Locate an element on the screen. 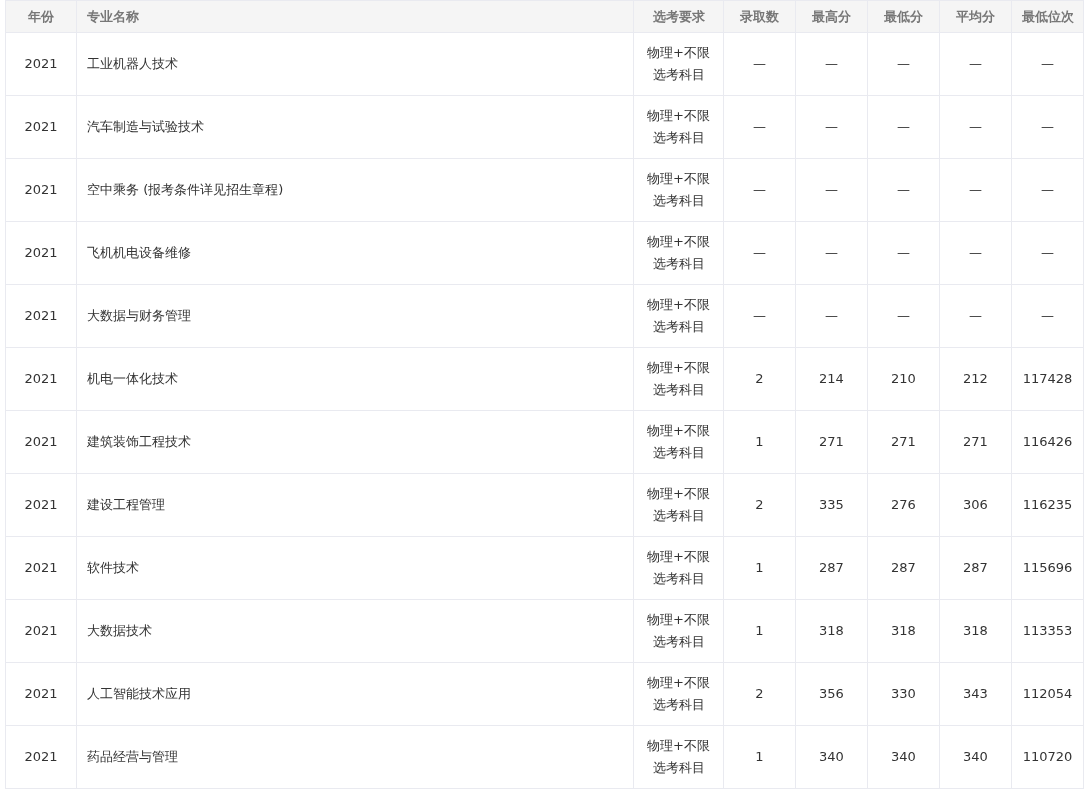 The height and width of the screenshot is (793, 1088). table-cell: 356 is located at coordinates (831, 694).